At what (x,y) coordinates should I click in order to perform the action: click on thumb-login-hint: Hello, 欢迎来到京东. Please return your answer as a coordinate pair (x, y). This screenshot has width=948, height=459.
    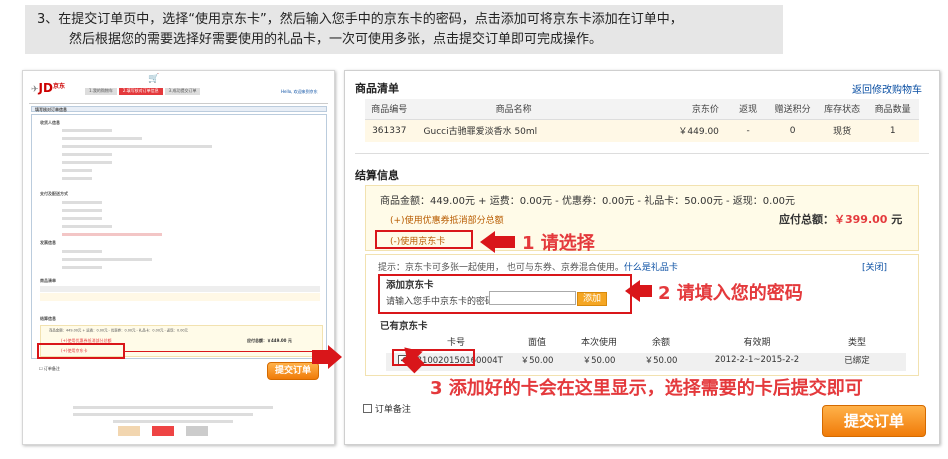
    Looking at the image, I should click on (299, 91).